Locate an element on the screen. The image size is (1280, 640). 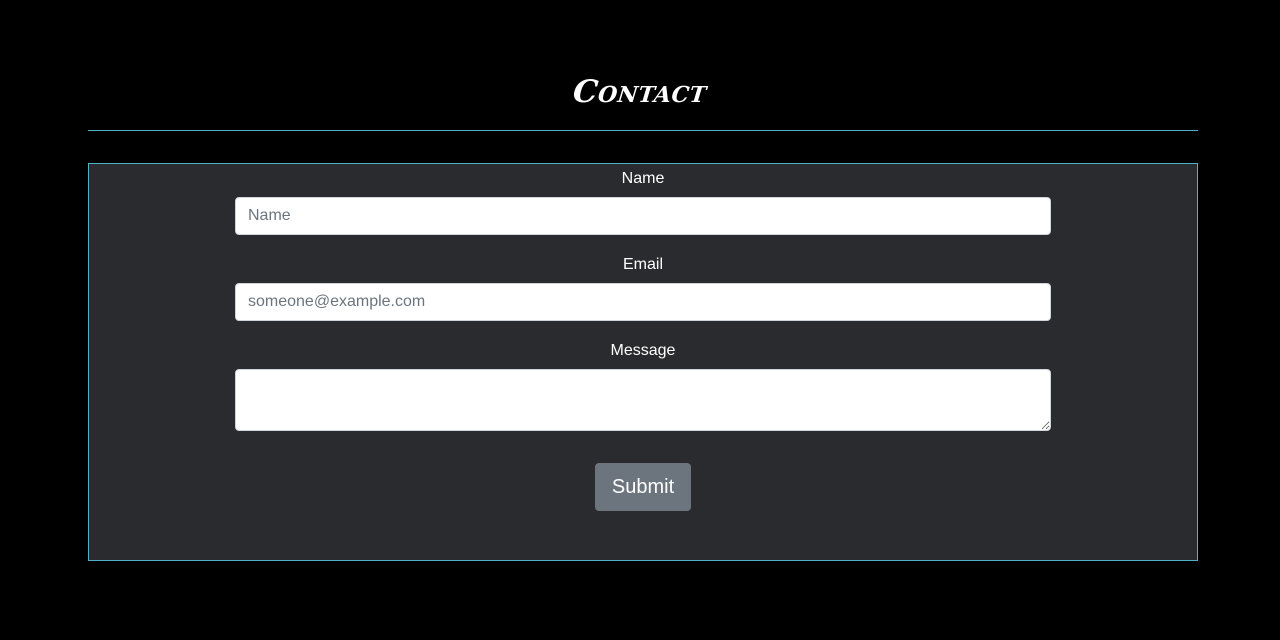
message-label: Message is located at coordinates (643, 350).